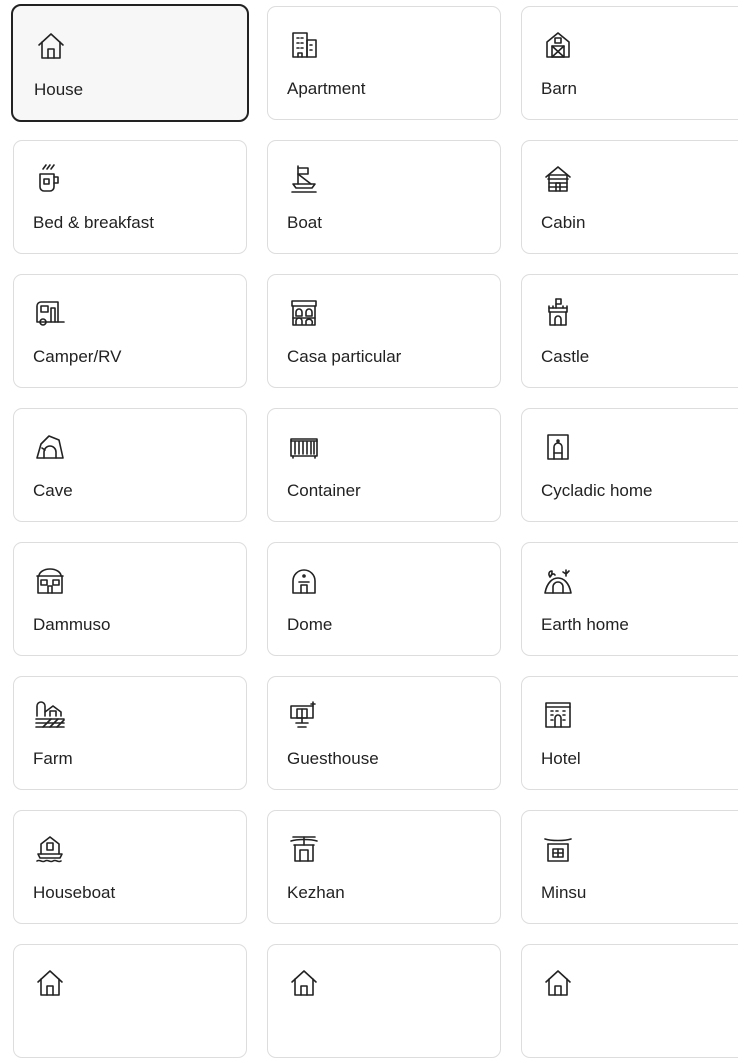  I want to click on property-type-label: Boat, so click(304, 222).